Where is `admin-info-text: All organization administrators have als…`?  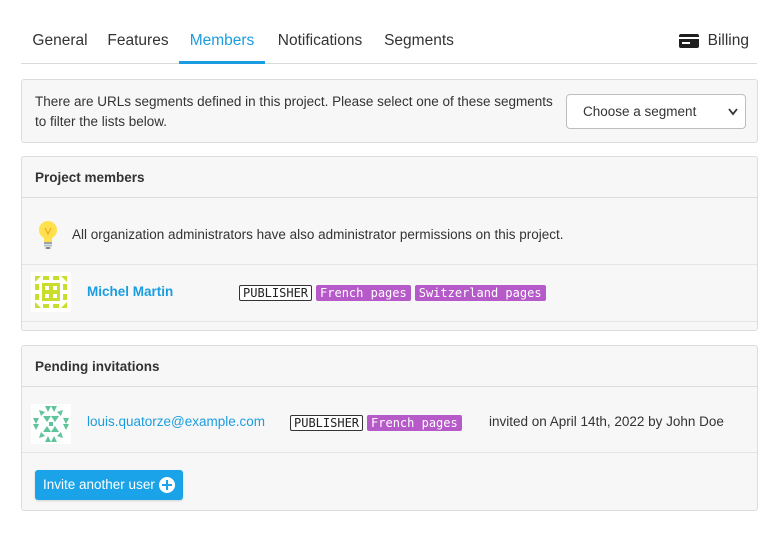 admin-info-text: All organization administrators have als… is located at coordinates (318, 234).